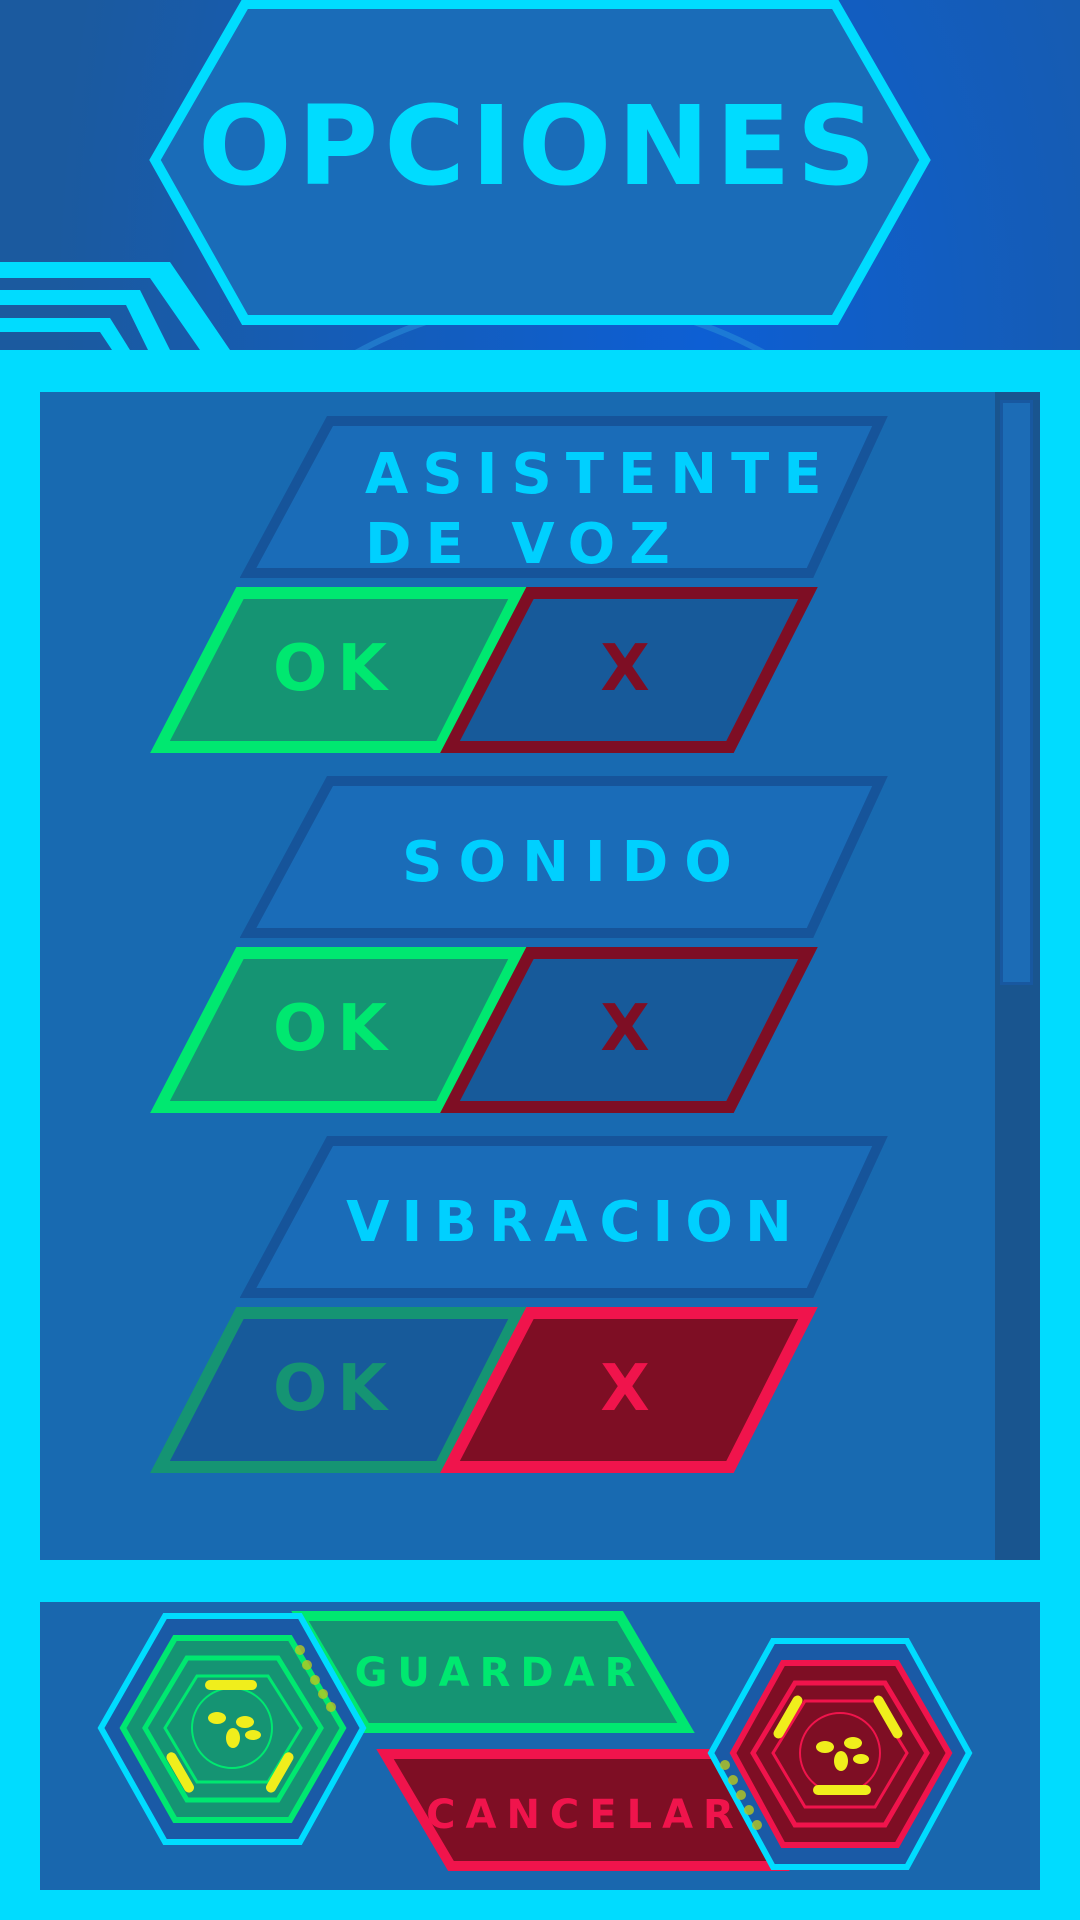  I want to click on sound-ok-label: OK, so click(335, 1029).